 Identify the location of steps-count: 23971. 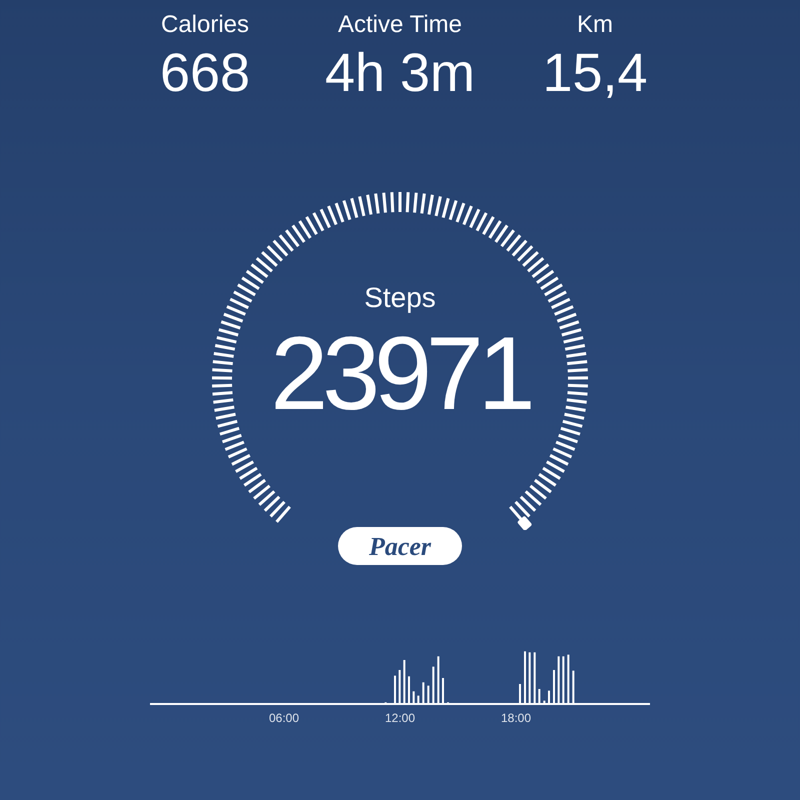
(400, 374).